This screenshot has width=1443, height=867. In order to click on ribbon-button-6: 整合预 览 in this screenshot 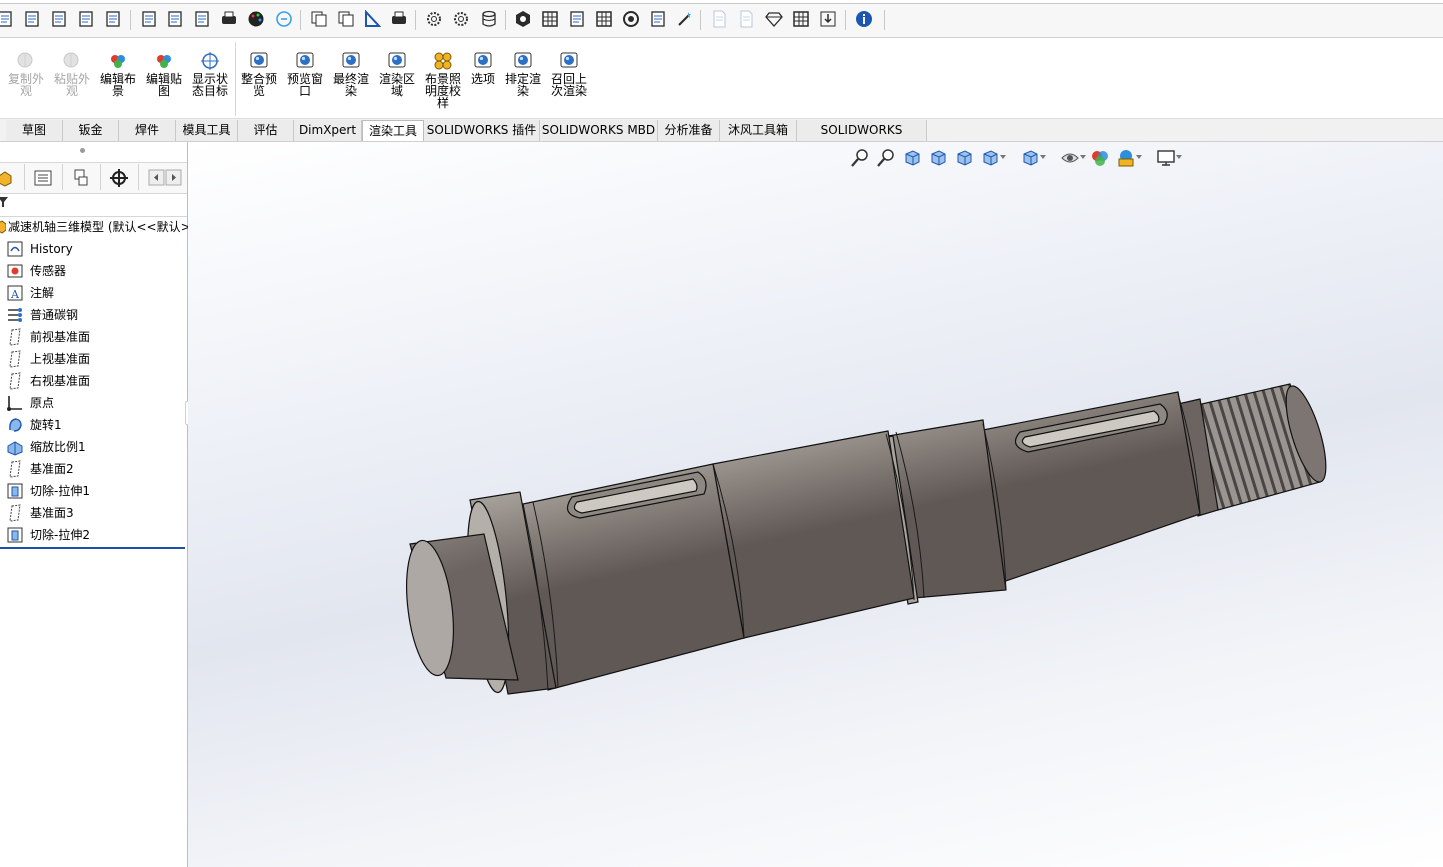, I will do `click(259, 73)`.